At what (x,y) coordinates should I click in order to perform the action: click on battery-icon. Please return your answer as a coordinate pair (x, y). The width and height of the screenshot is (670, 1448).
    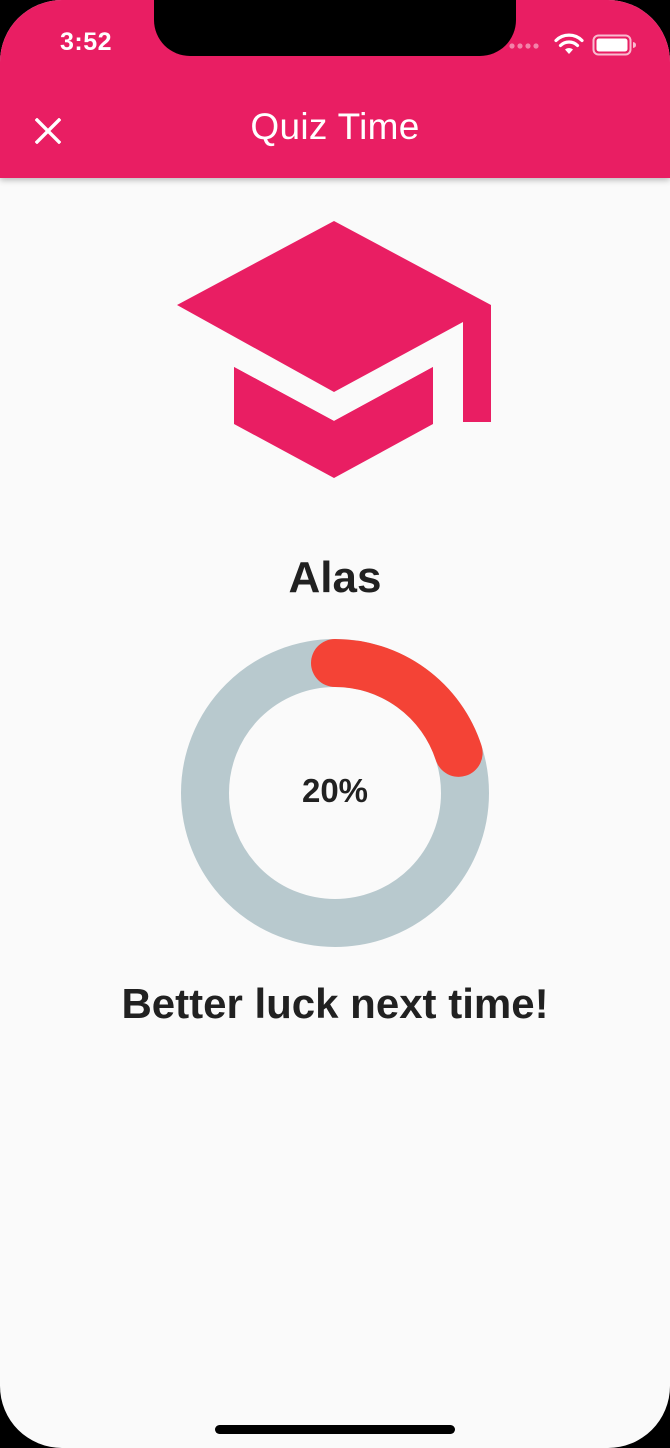
    Looking at the image, I should click on (614, 45).